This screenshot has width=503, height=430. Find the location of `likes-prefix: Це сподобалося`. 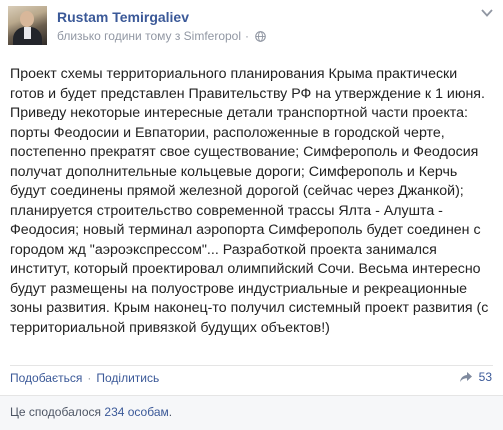

likes-prefix: Це сподобалося is located at coordinates (57, 412).